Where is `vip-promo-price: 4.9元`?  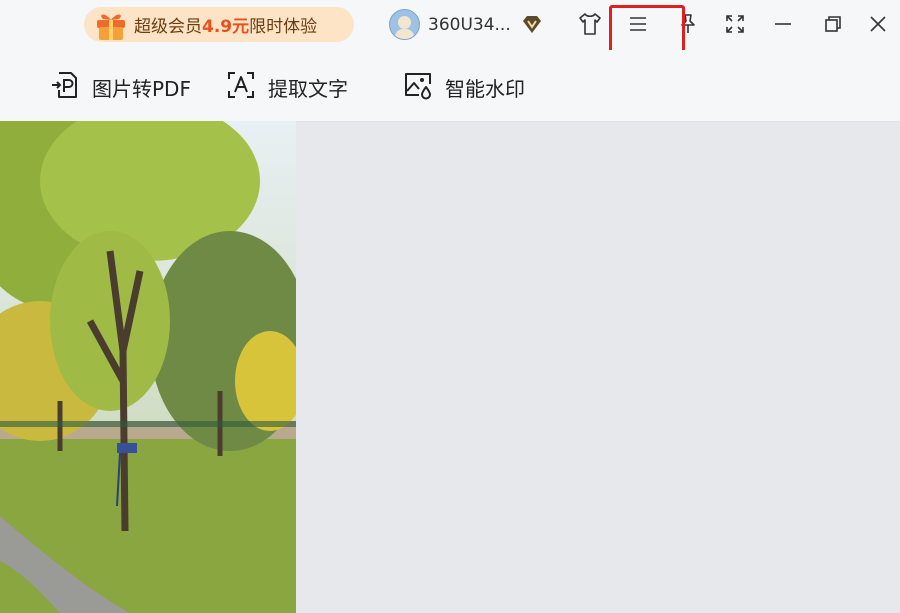
vip-promo-price: 4.9元 is located at coordinates (226, 27).